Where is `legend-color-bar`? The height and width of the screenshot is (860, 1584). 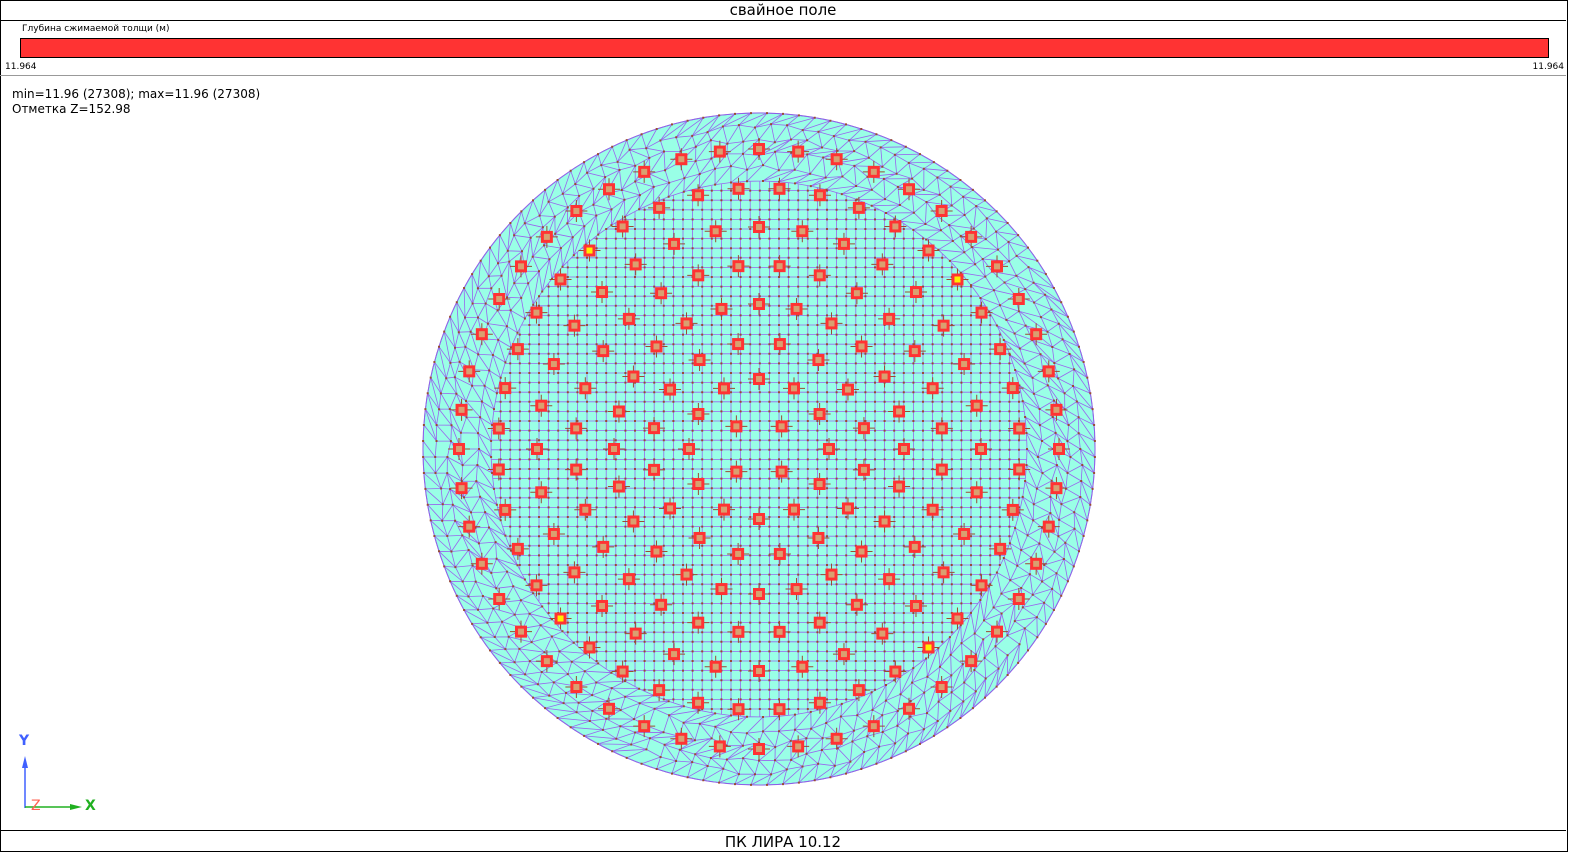
legend-color-bar is located at coordinates (784, 48).